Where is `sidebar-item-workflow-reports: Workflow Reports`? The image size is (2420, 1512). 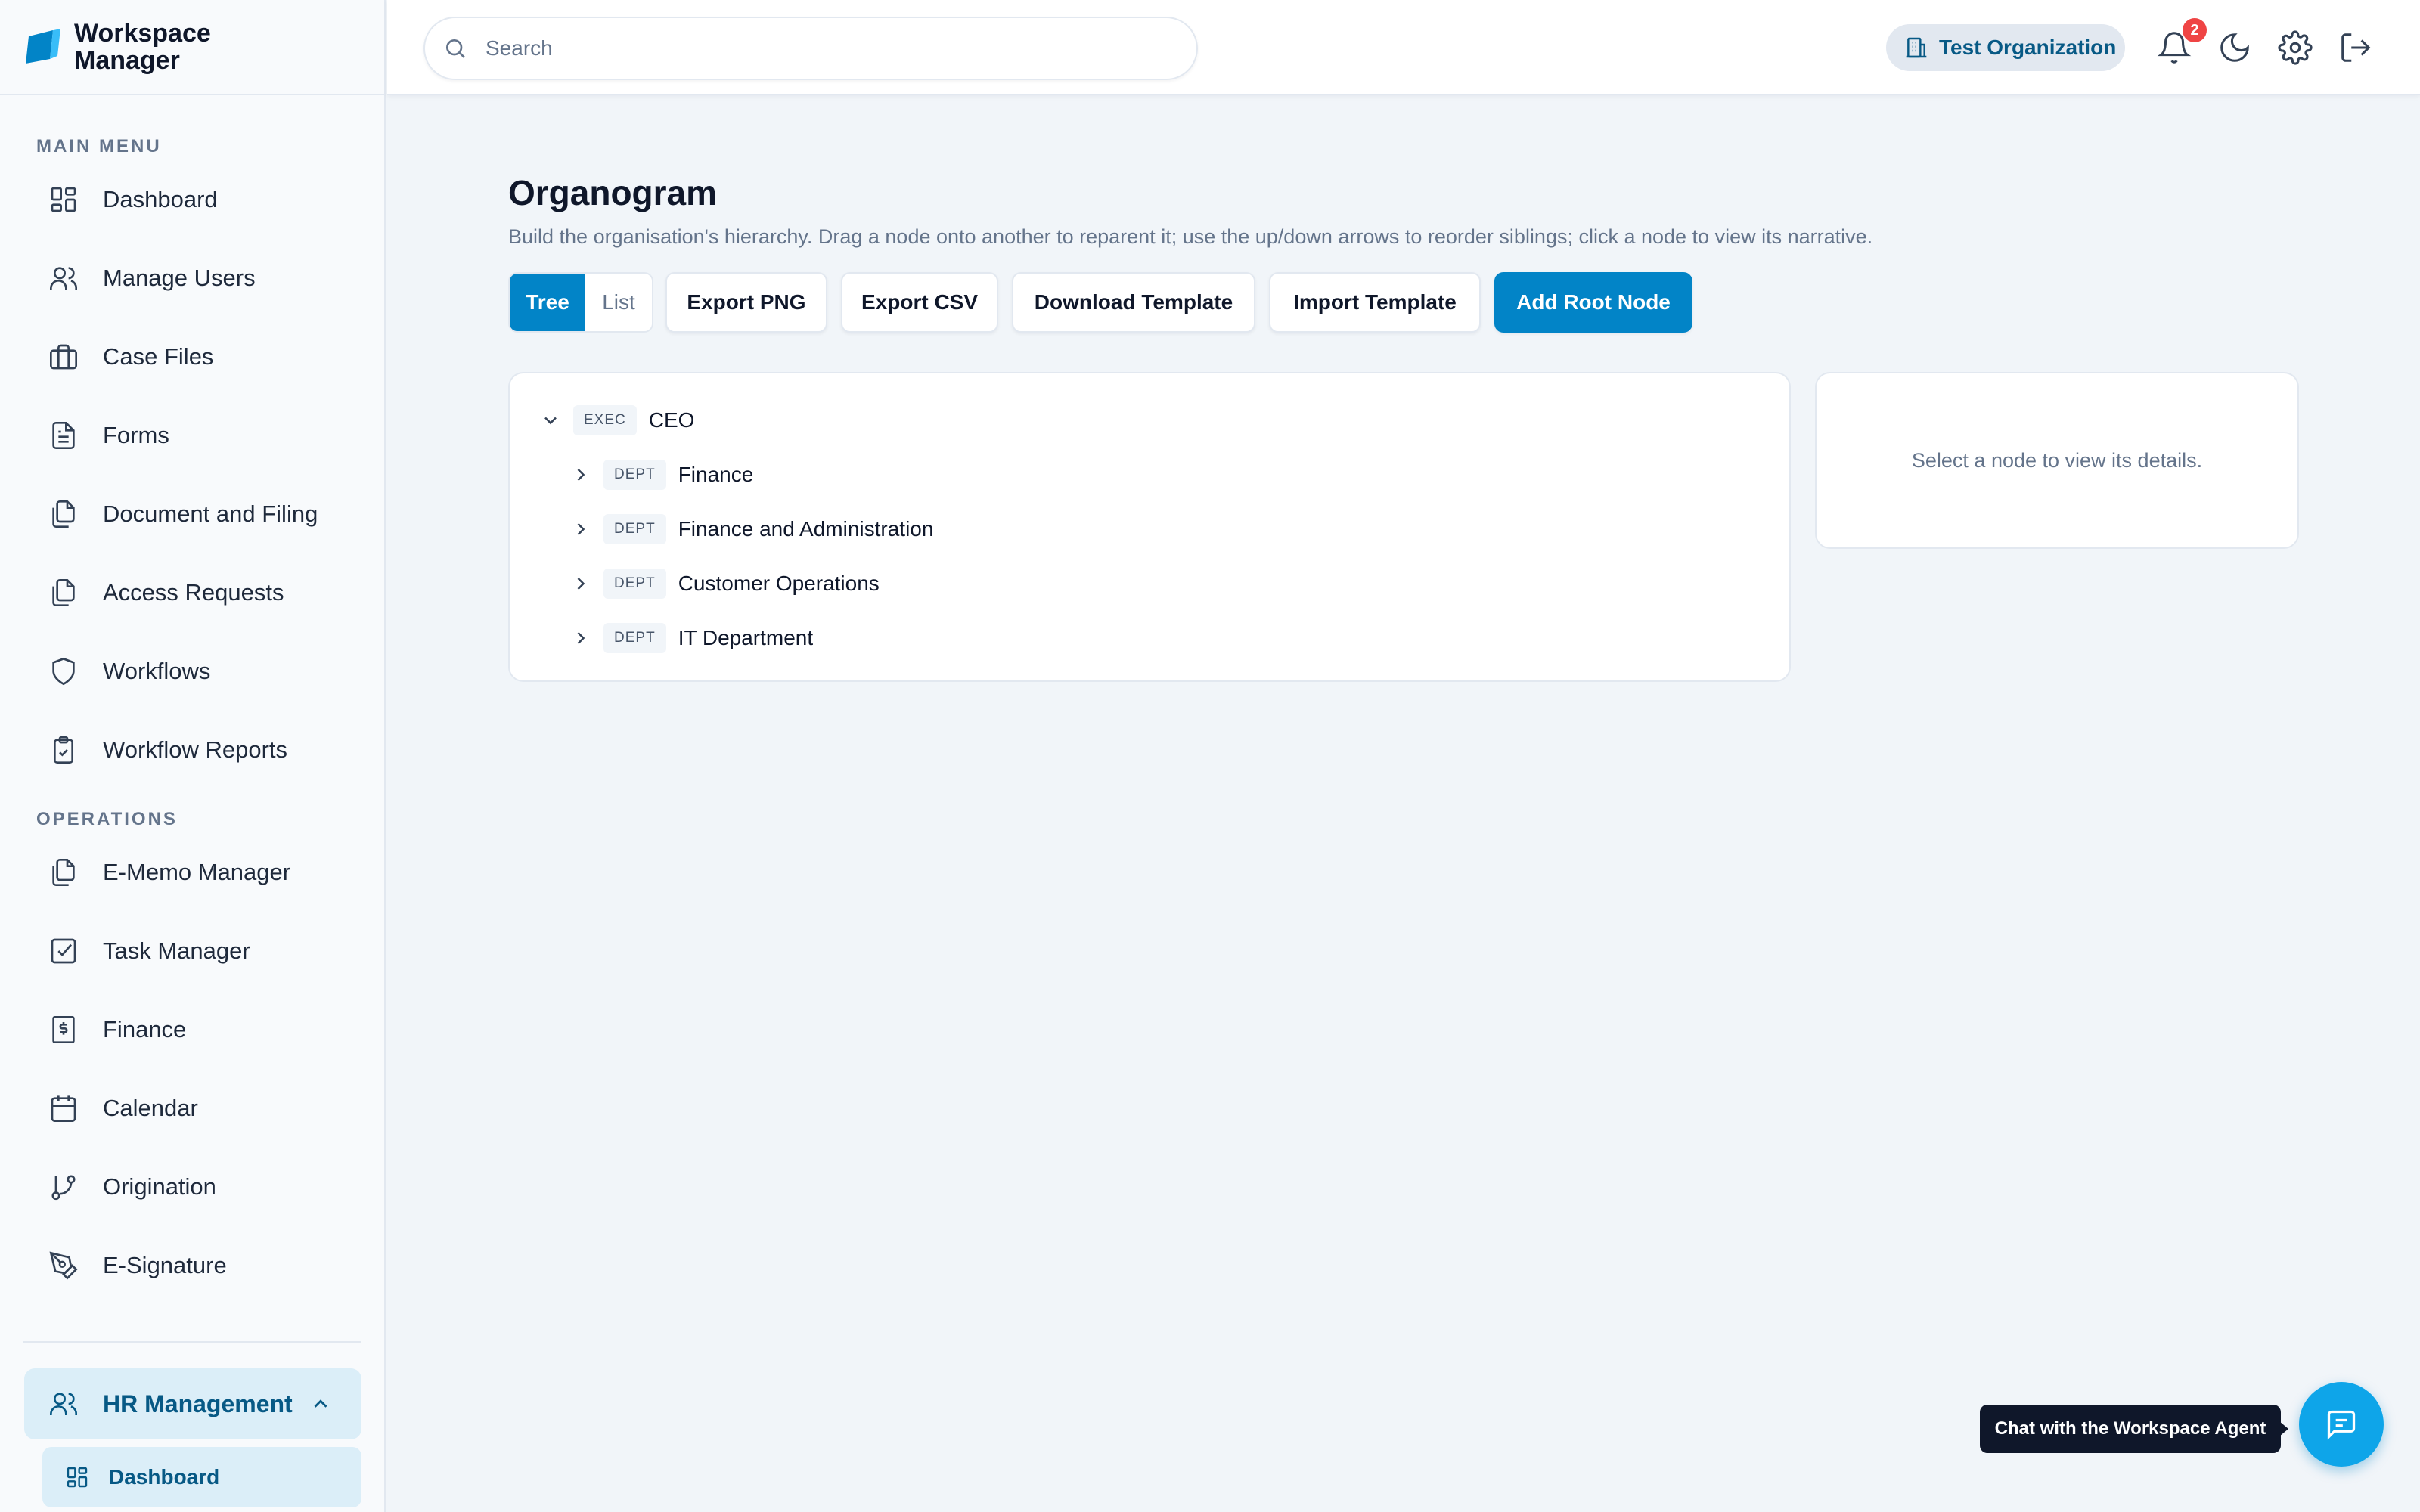
sidebar-item-workflow-reports: Workflow Reports is located at coordinates (192, 750).